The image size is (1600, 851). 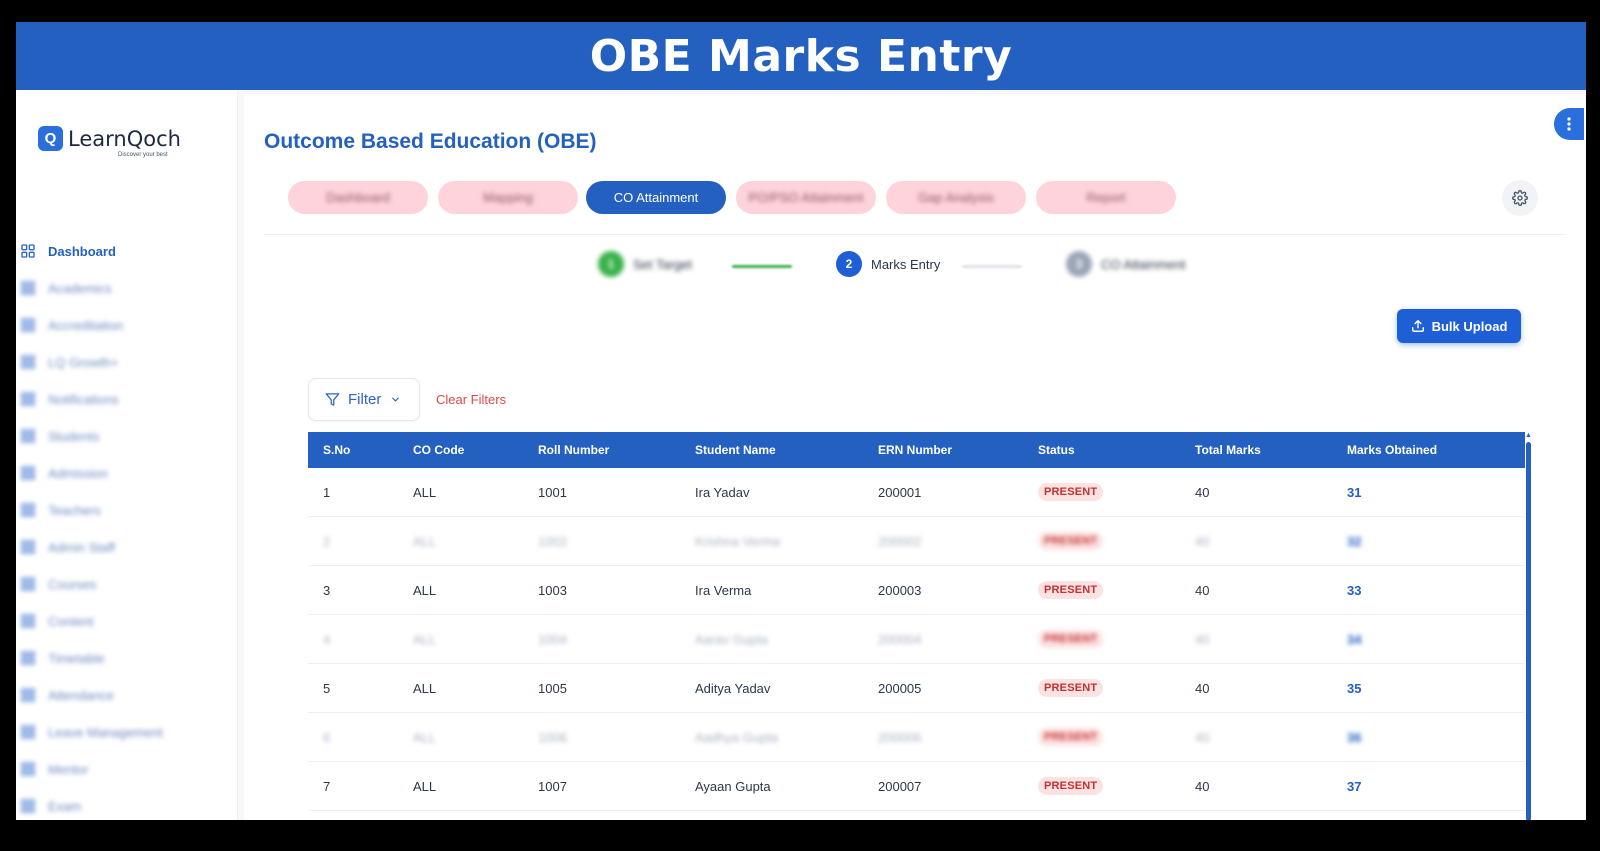 I want to click on cell-roll: 1006, so click(x=552, y=737).